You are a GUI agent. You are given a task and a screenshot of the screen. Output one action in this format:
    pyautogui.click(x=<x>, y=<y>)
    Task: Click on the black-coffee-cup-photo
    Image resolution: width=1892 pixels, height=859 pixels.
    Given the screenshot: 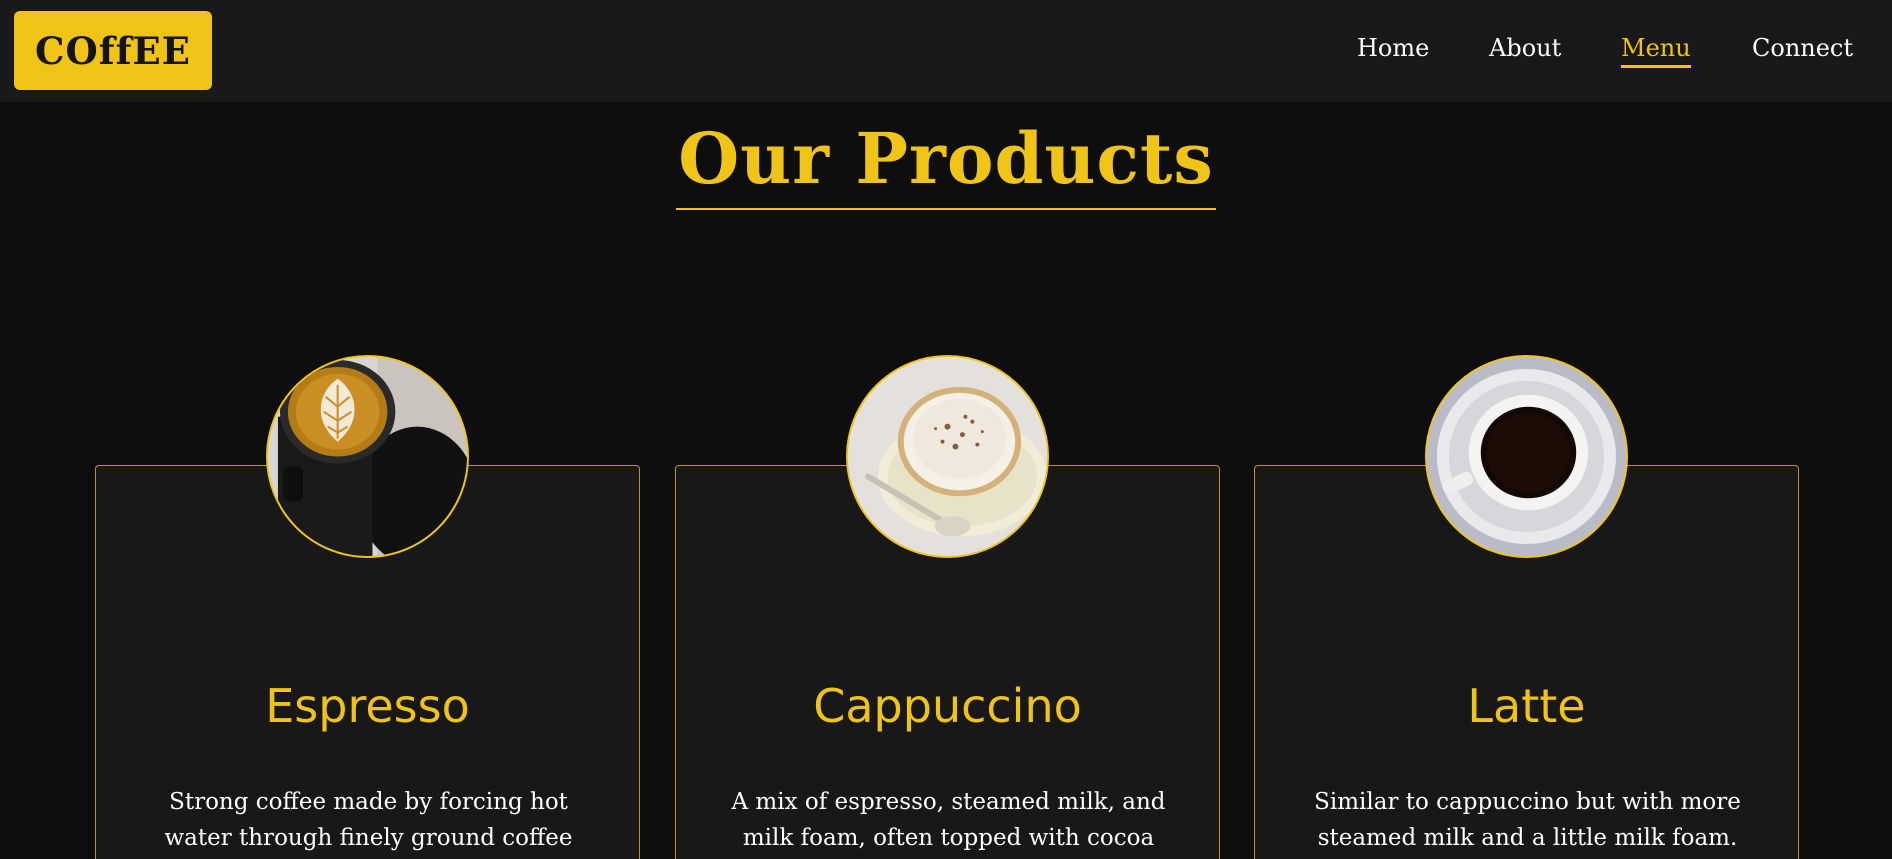 What is the action you would take?
    pyautogui.click(x=1526, y=456)
    